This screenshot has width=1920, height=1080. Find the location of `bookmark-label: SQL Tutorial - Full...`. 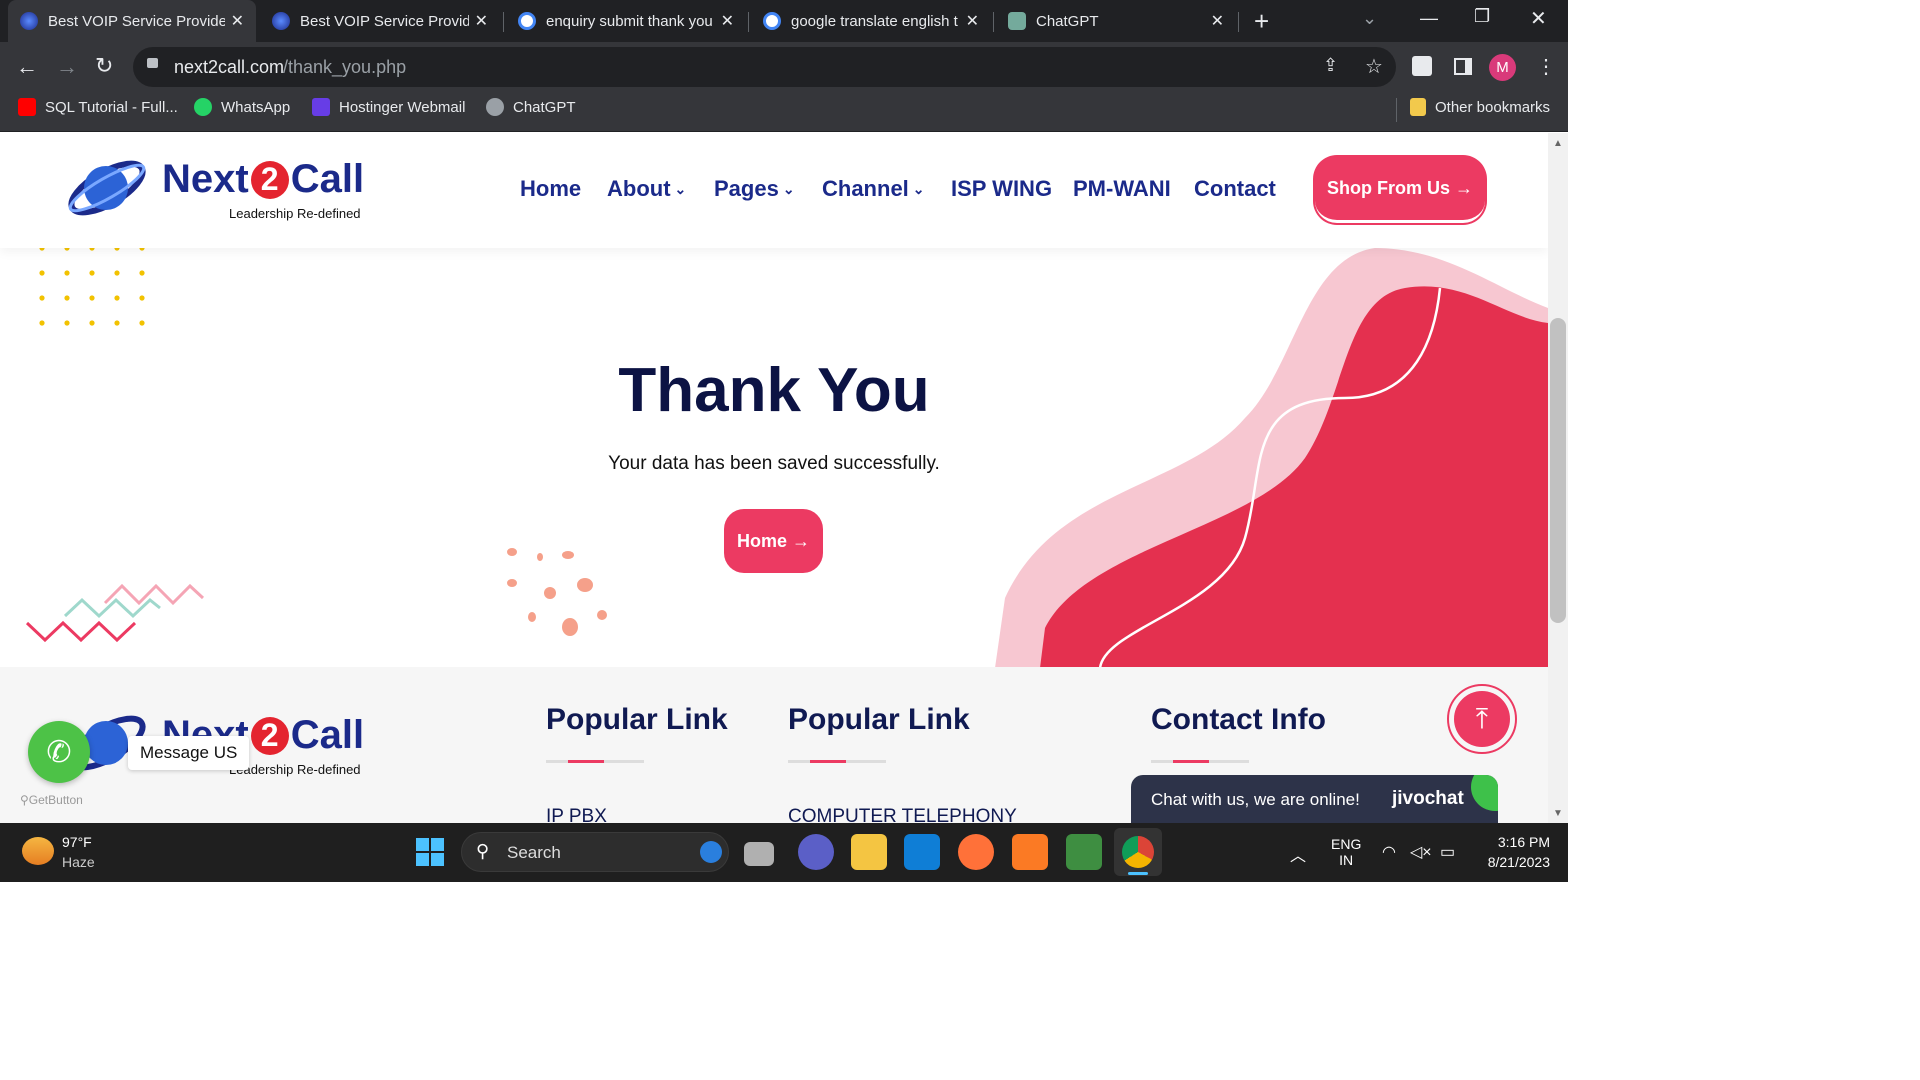

bookmark-label: SQL Tutorial - Full... is located at coordinates (111, 107).